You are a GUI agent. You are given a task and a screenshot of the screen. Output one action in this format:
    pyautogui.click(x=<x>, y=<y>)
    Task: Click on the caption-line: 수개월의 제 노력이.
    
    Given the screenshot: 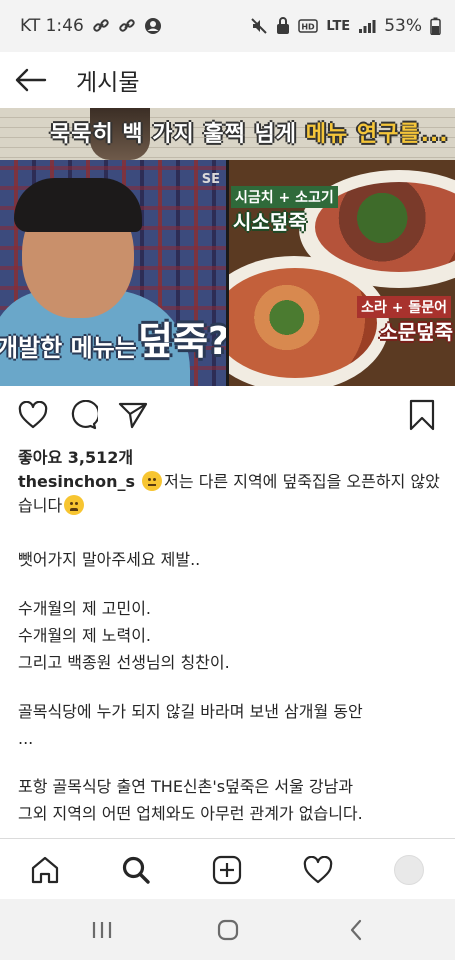 What is the action you would take?
    pyautogui.click(x=85, y=635)
    